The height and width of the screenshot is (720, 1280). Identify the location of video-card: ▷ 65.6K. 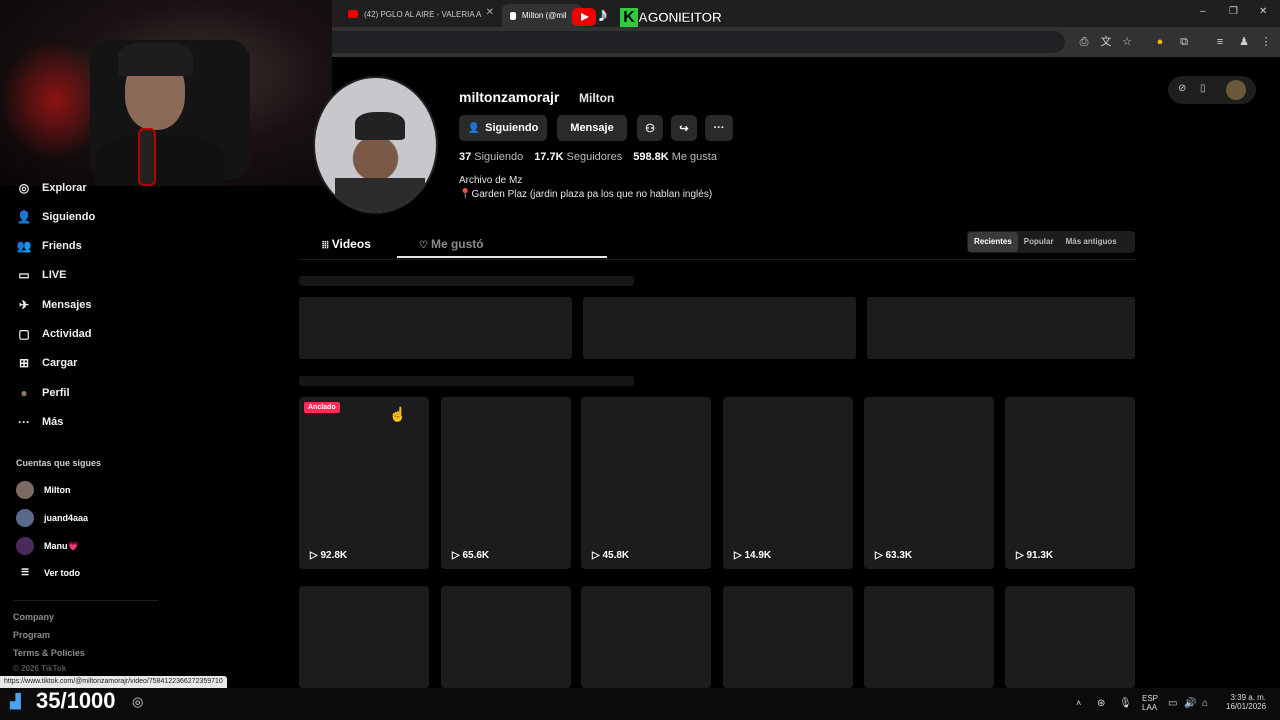
(506, 483).